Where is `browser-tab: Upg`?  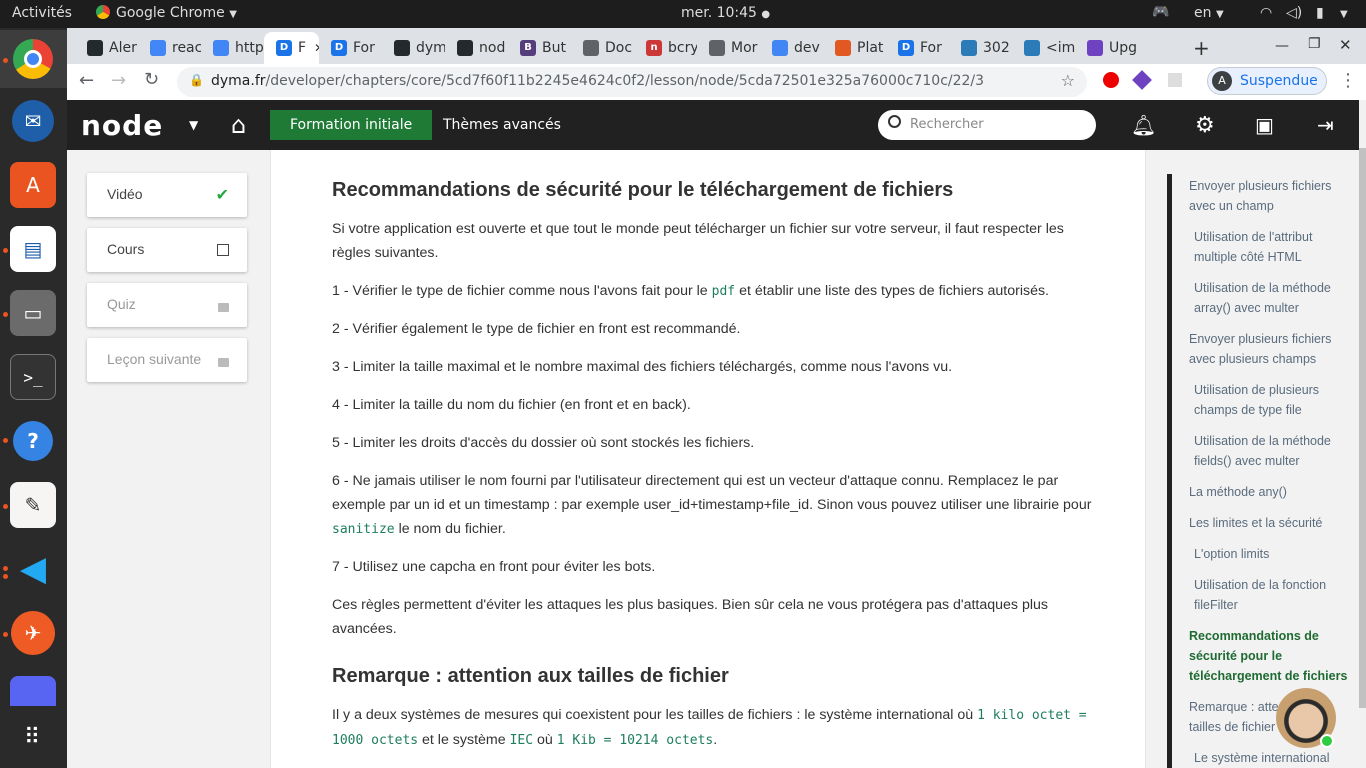 browser-tab: Upg is located at coordinates (1106, 48).